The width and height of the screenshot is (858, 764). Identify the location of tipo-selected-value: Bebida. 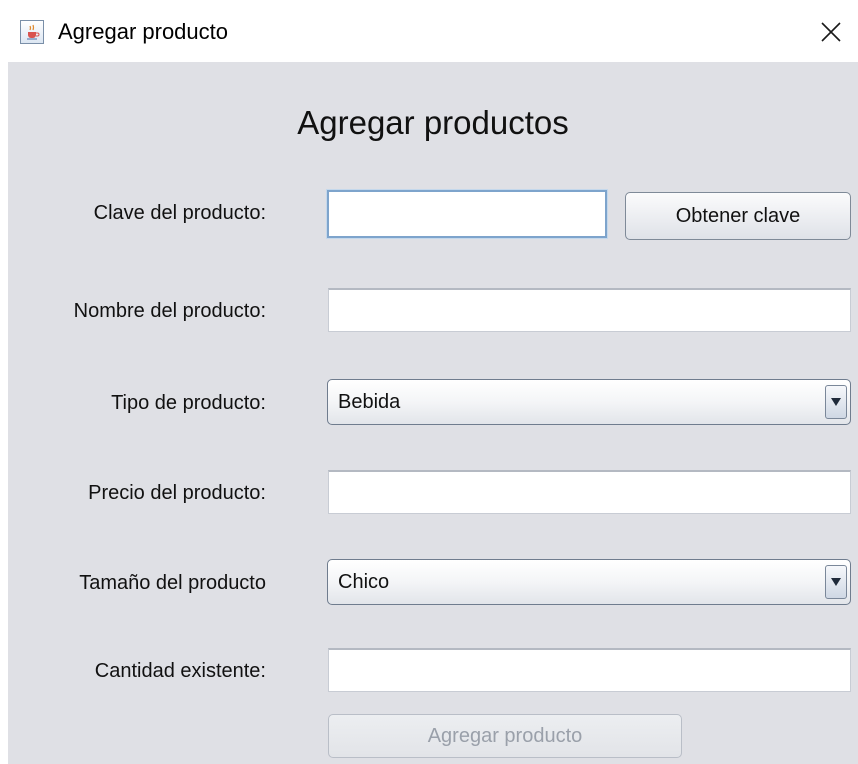
(369, 402).